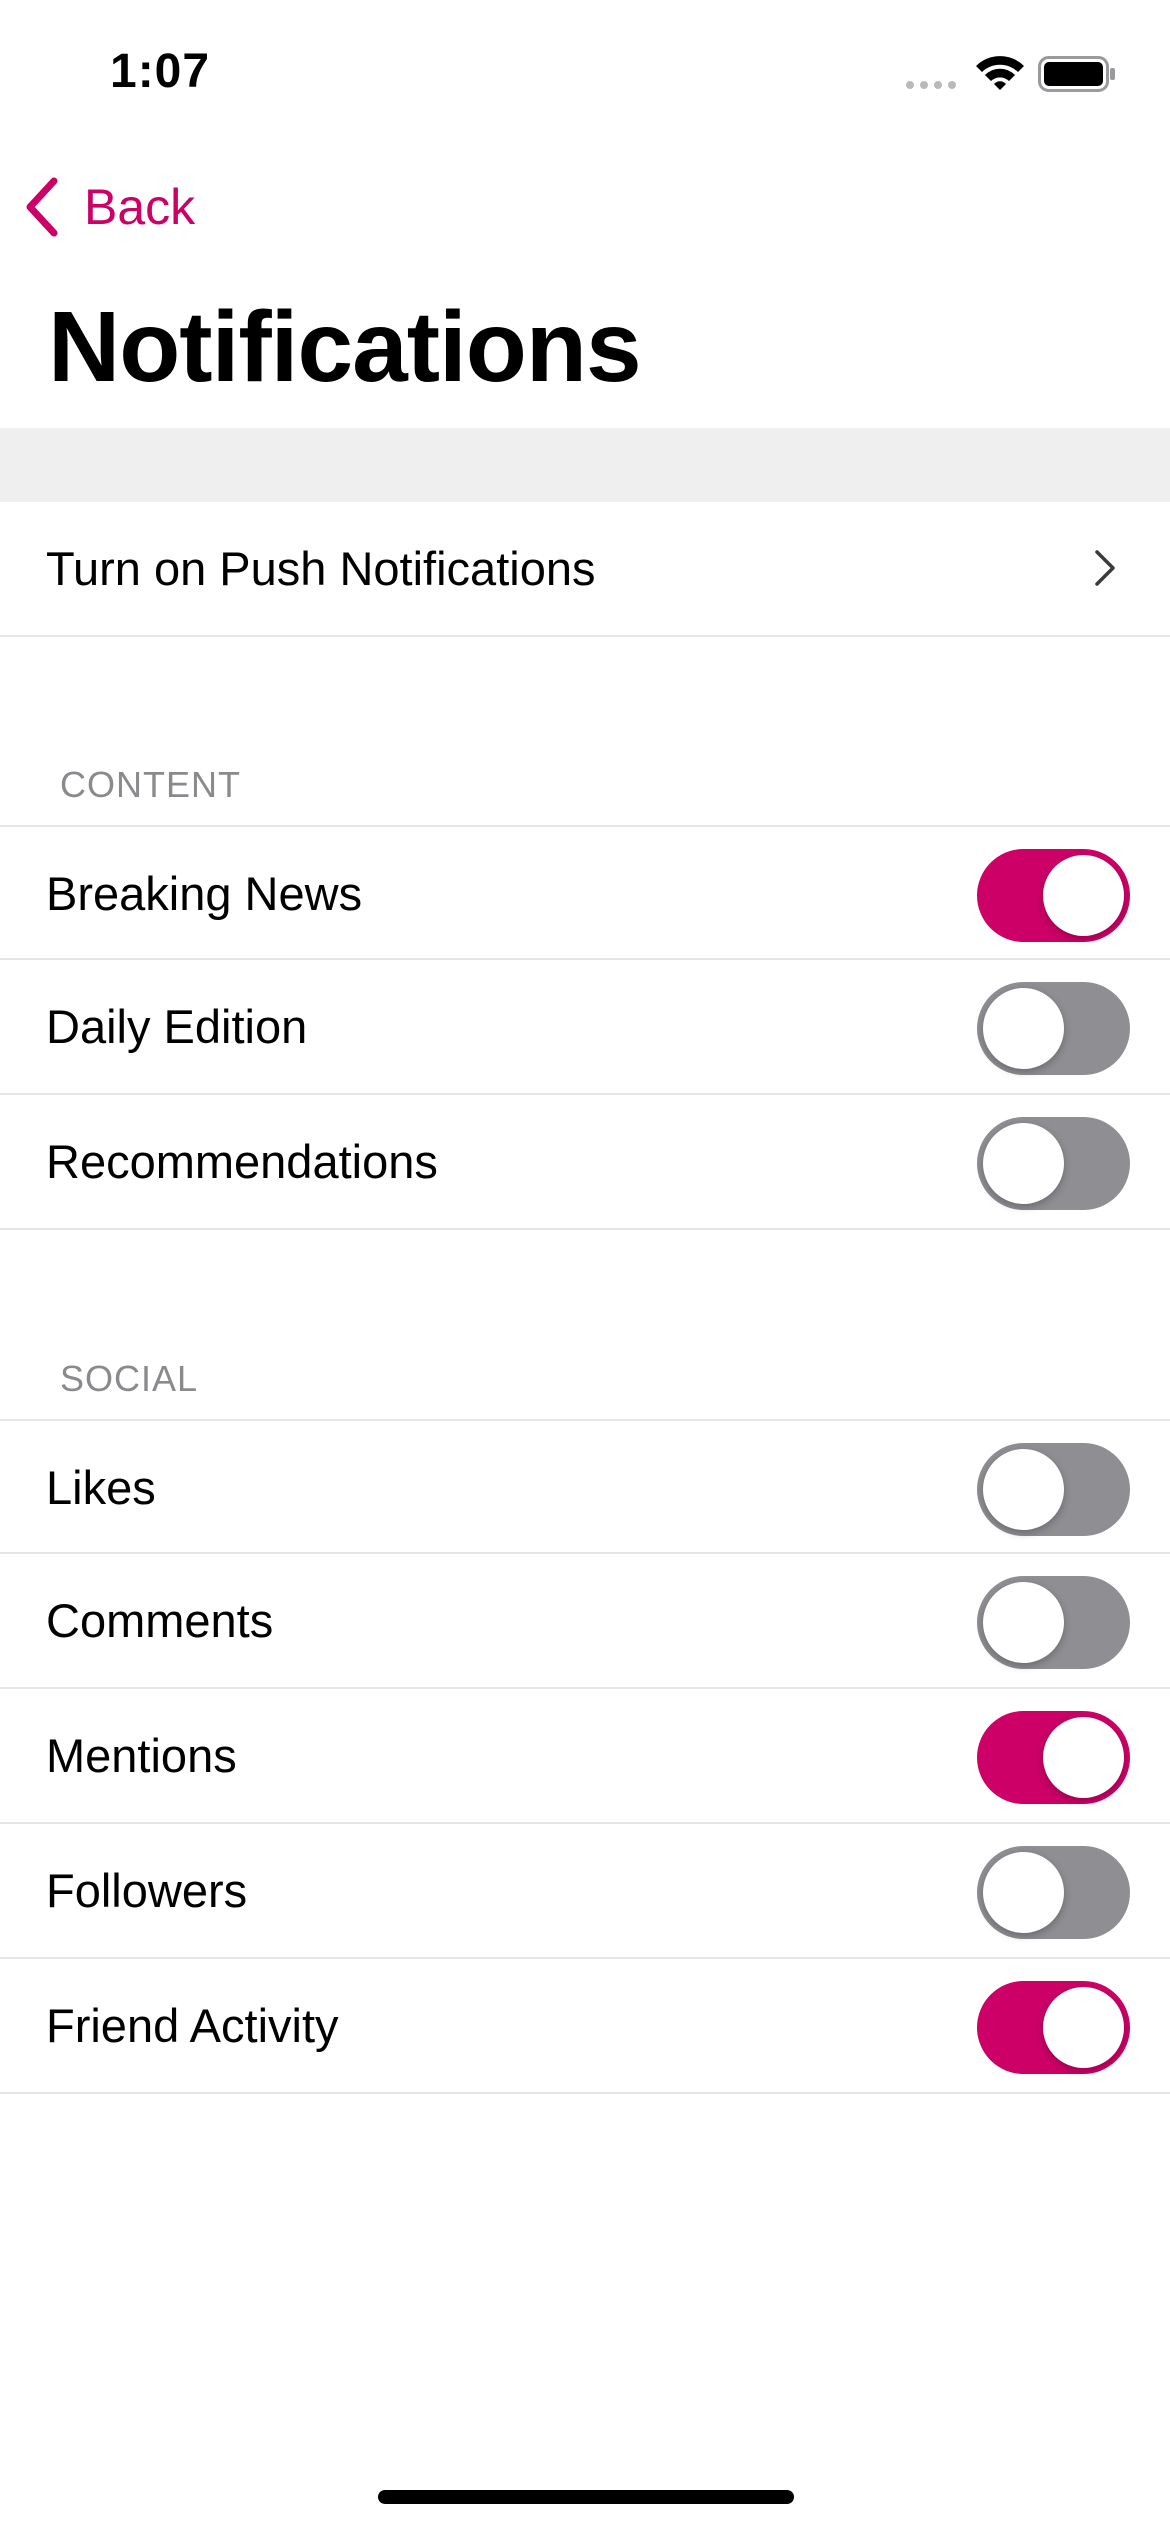 This screenshot has height=2532, width=1170. What do you see at coordinates (585, 1621) in the screenshot?
I see `toggle-row-comments: Comments` at bounding box center [585, 1621].